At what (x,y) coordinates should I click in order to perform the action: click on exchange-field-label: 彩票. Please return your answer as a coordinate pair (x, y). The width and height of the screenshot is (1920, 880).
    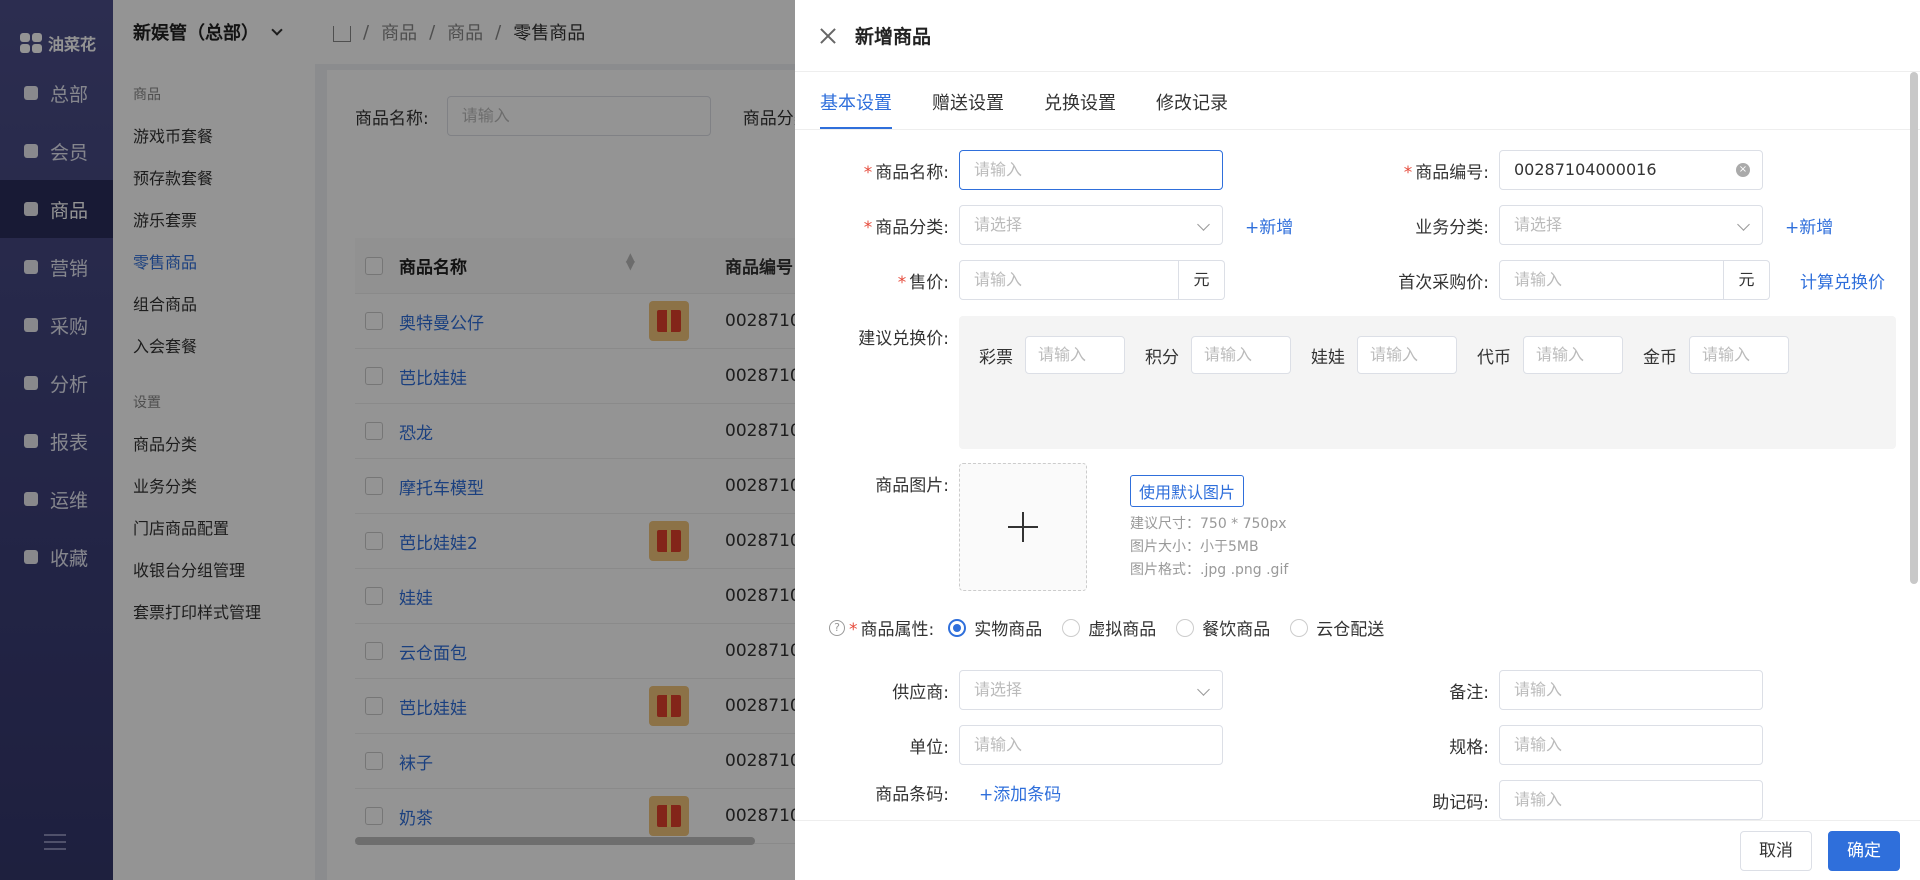
    Looking at the image, I should click on (996, 357).